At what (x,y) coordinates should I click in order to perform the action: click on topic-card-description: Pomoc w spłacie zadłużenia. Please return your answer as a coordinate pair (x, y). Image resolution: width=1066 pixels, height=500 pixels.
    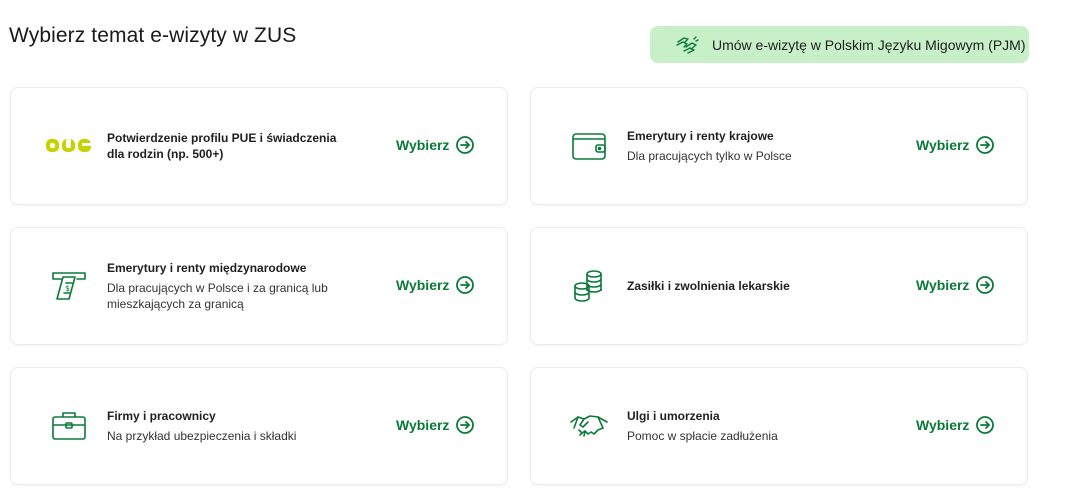
    Looking at the image, I should click on (702, 436).